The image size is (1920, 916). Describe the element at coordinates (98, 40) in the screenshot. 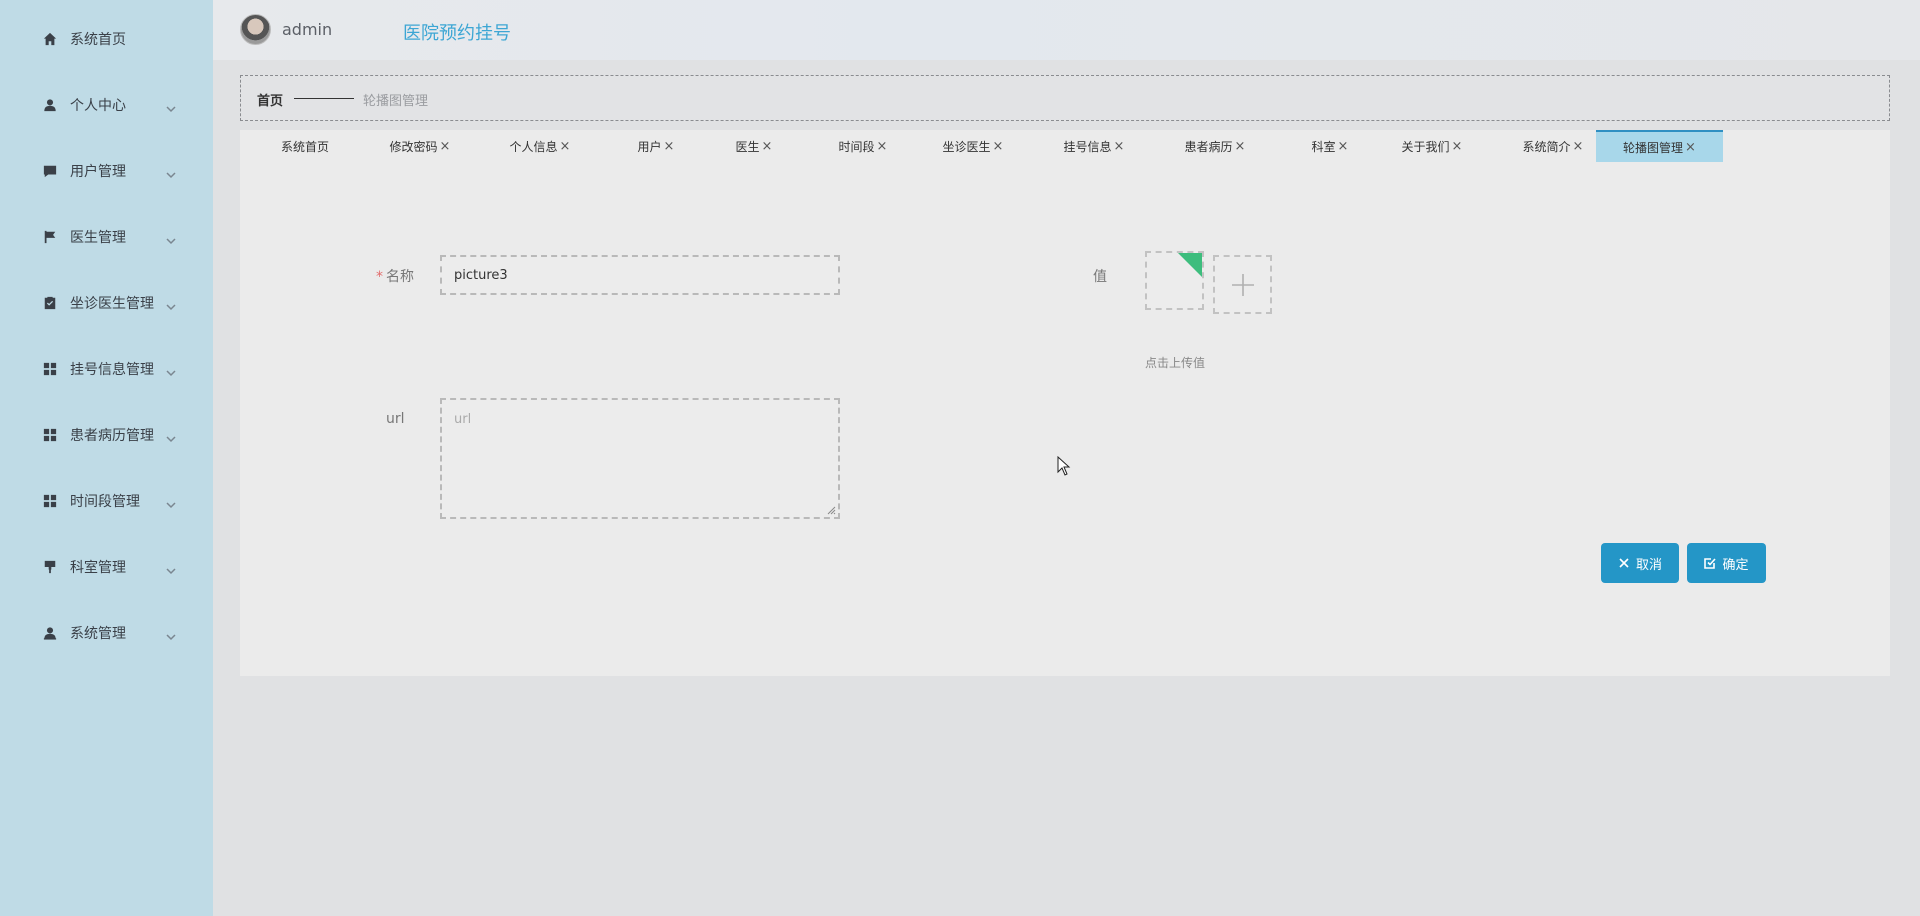

I see `sidebar-item-label: 系统首页` at that location.